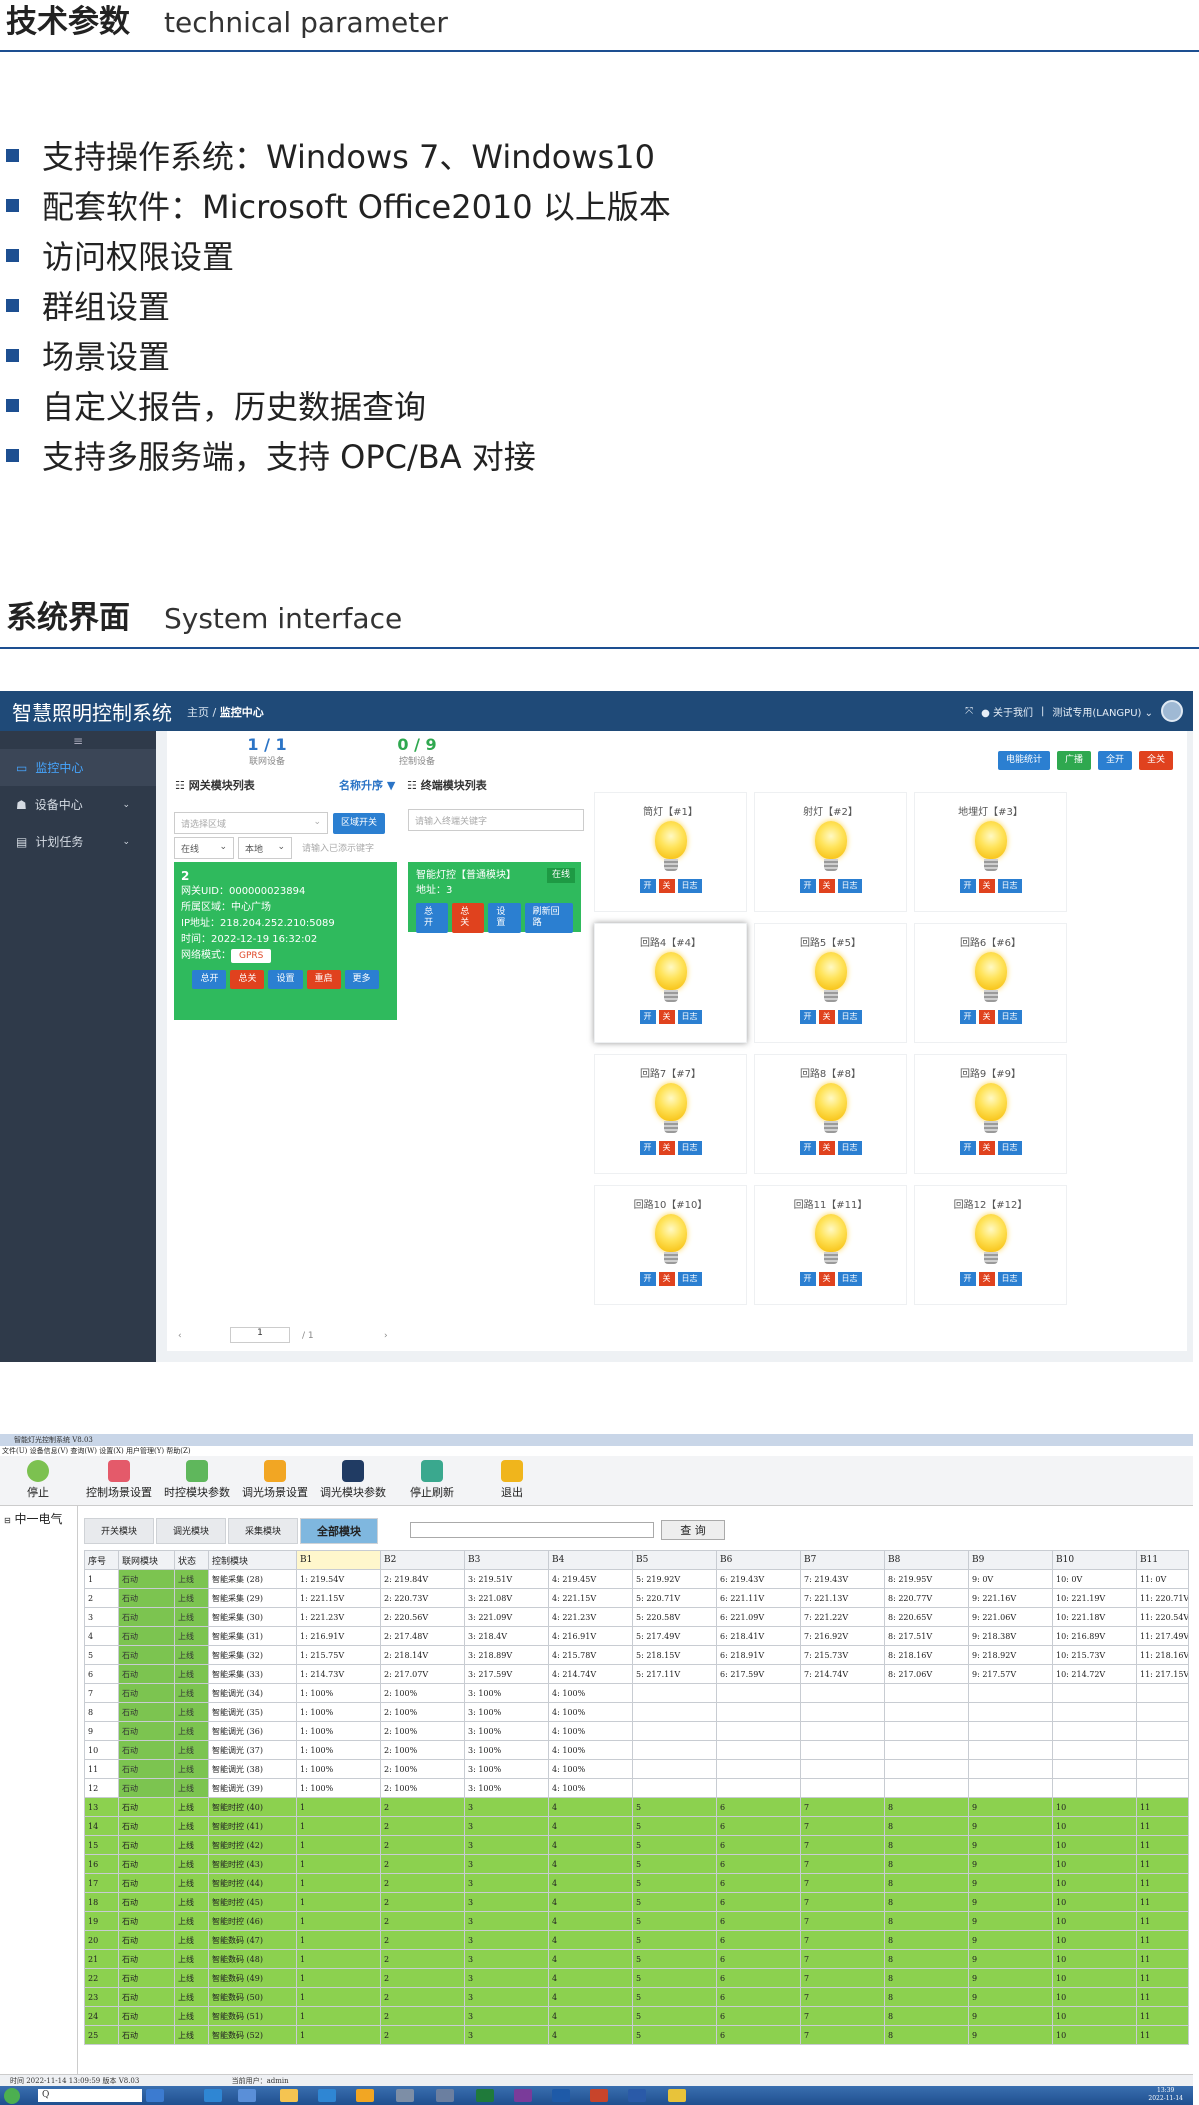 Image resolution: width=1199 pixels, height=2105 pixels. I want to click on column-header: B5, so click(674, 1560).